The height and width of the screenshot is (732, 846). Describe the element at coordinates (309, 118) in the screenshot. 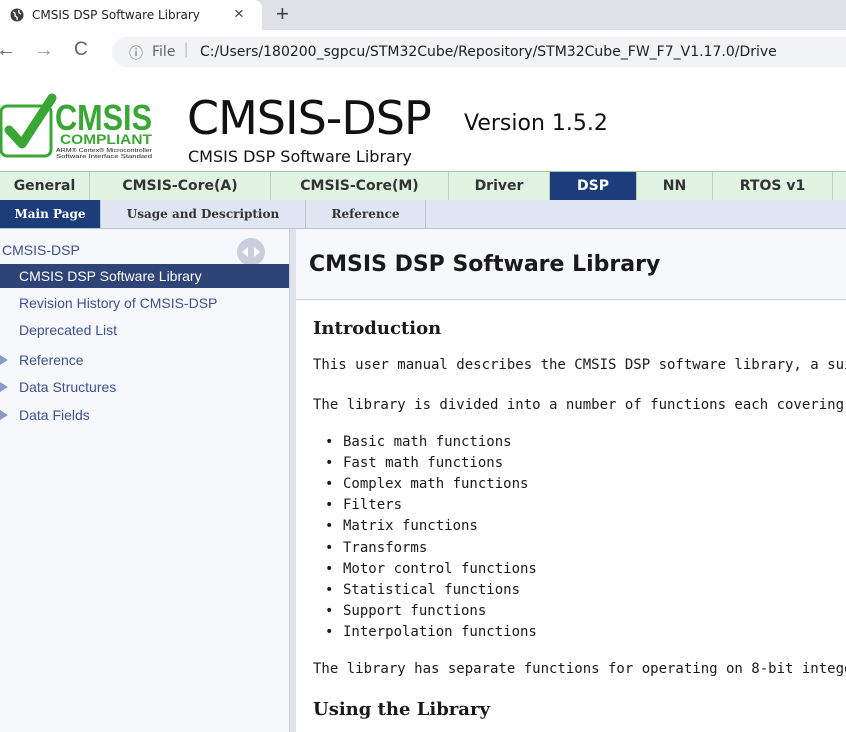

I see `project-name: CMSIS-DSP` at that location.